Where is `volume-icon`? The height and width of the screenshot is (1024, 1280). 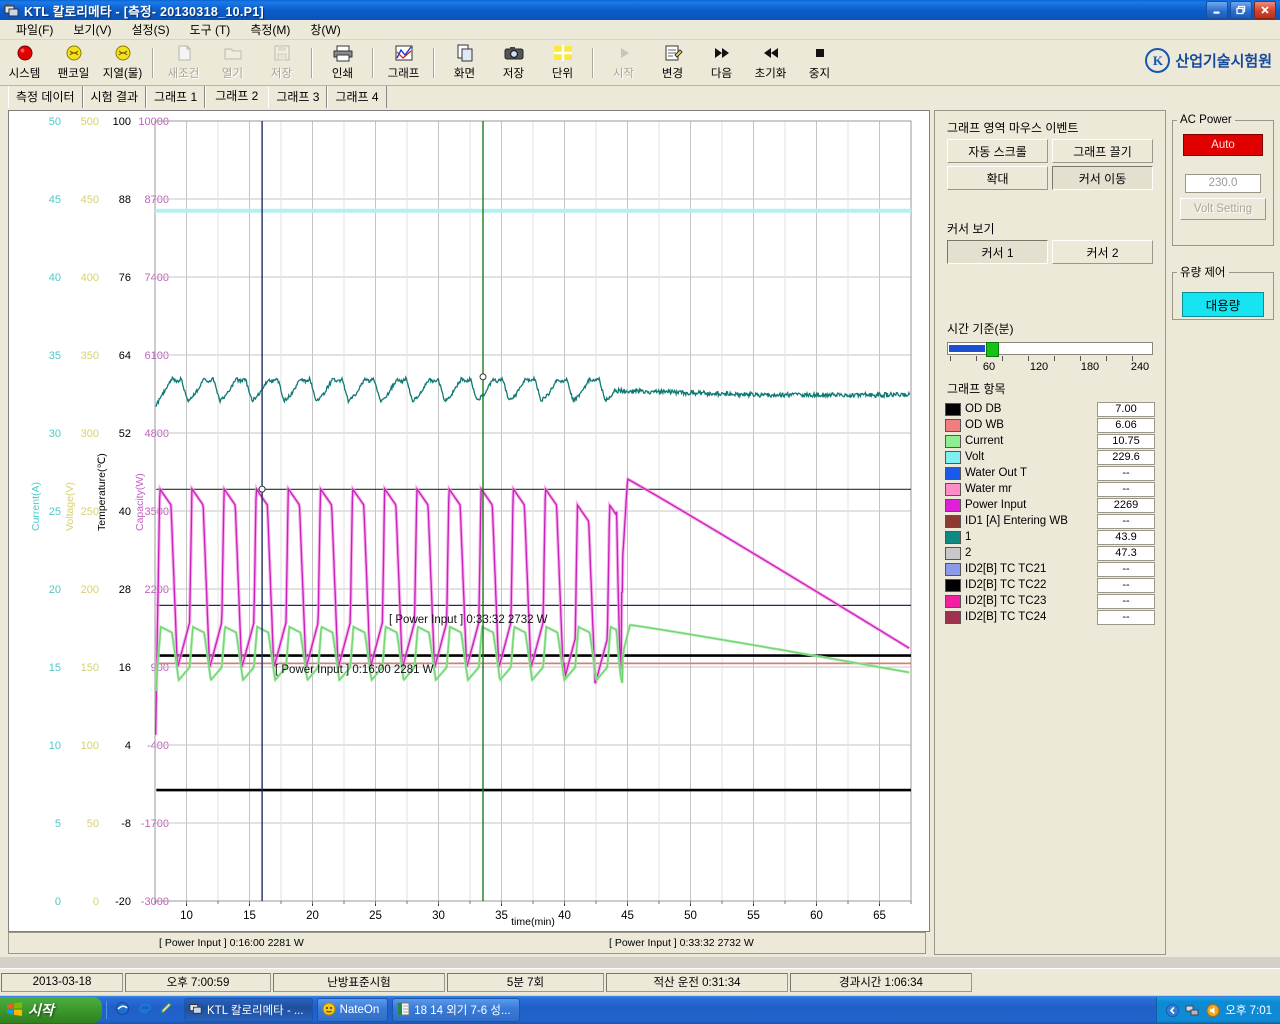
volume-icon is located at coordinates (1212, 1010).